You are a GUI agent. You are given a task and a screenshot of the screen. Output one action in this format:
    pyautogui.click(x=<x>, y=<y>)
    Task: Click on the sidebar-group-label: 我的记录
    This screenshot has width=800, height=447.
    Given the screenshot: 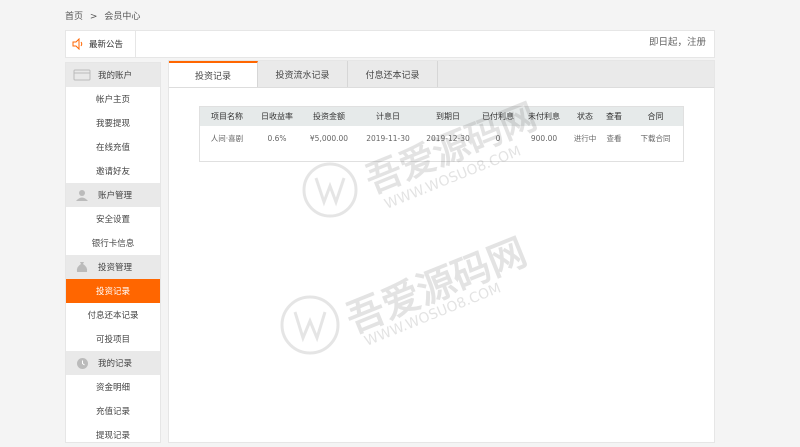 What is the action you would take?
    pyautogui.click(x=115, y=364)
    